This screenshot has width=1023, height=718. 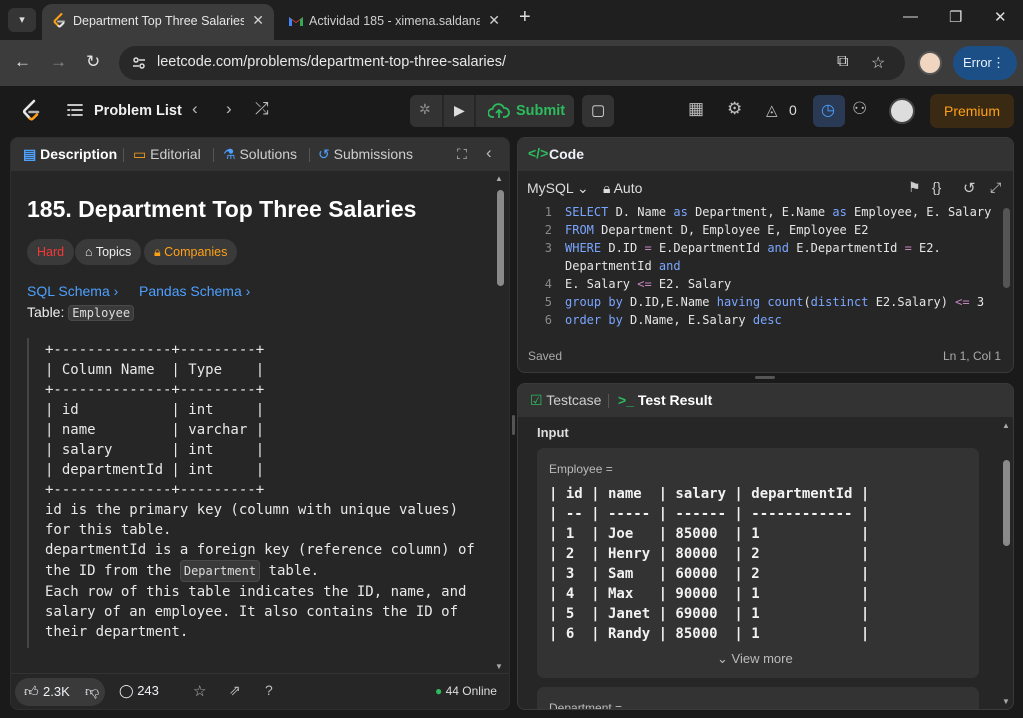 What do you see at coordinates (972, 111) in the screenshot?
I see `premium-button: Premium` at bounding box center [972, 111].